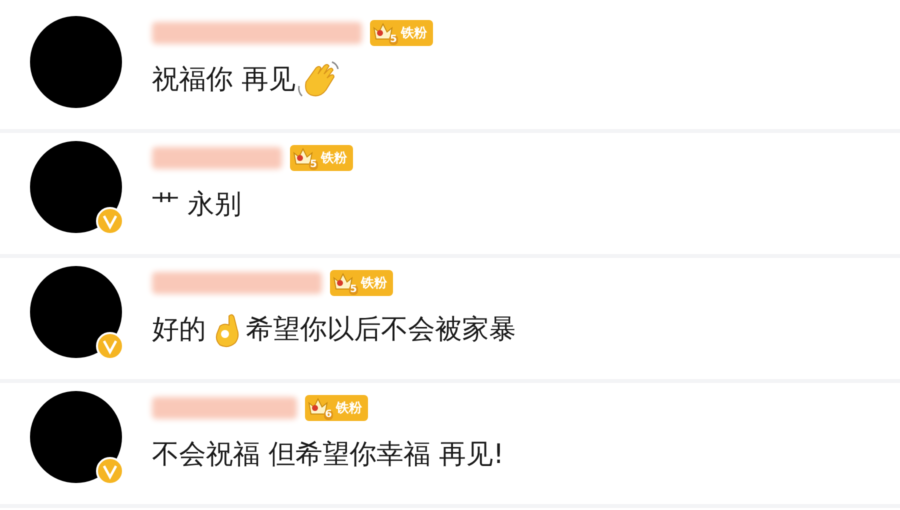  I want to click on comment-text: 祝福你 再见, so click(224, 80).